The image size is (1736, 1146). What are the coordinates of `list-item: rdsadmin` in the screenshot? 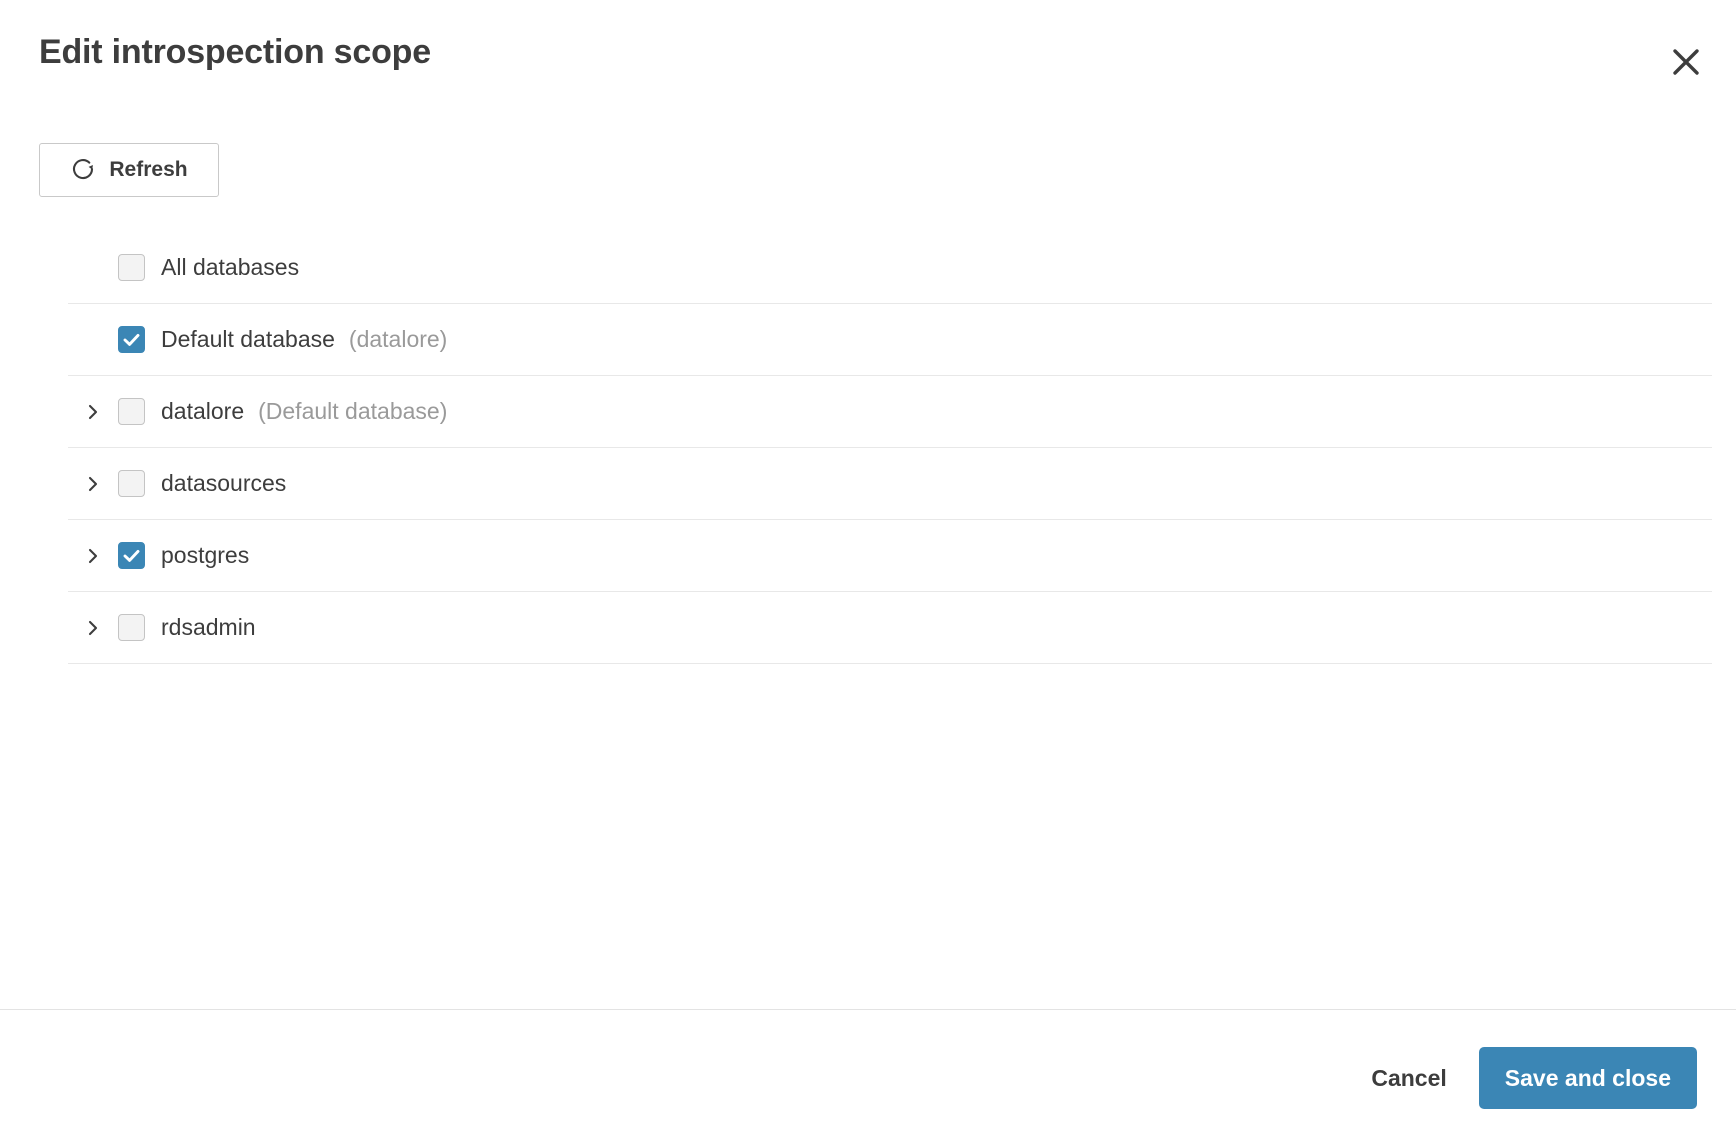 It's located at (890, 628).